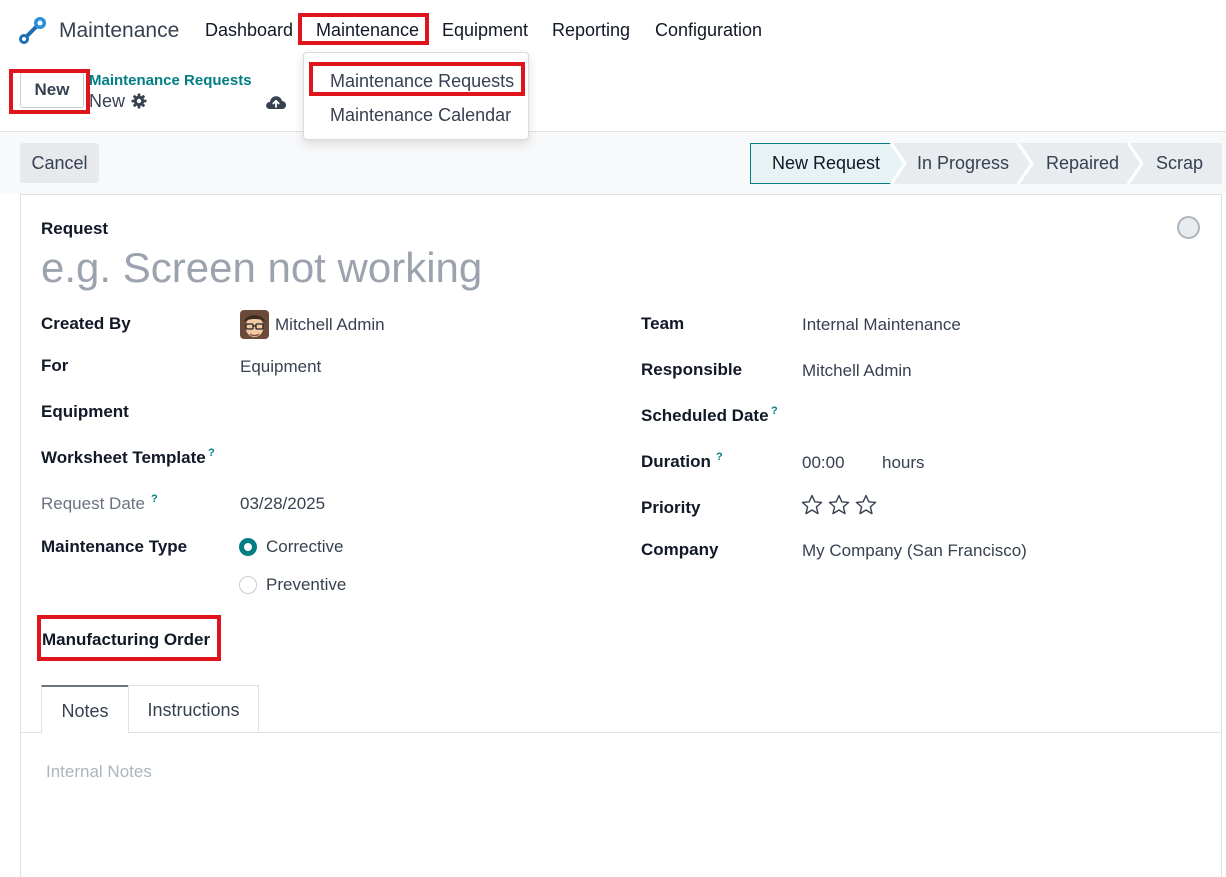 The image size is (1226, 877). What do you see at coordinates (1082, 163) in the screenshot?
I see `stage-repaired: Repaired` at bounding box center [1082, 163].